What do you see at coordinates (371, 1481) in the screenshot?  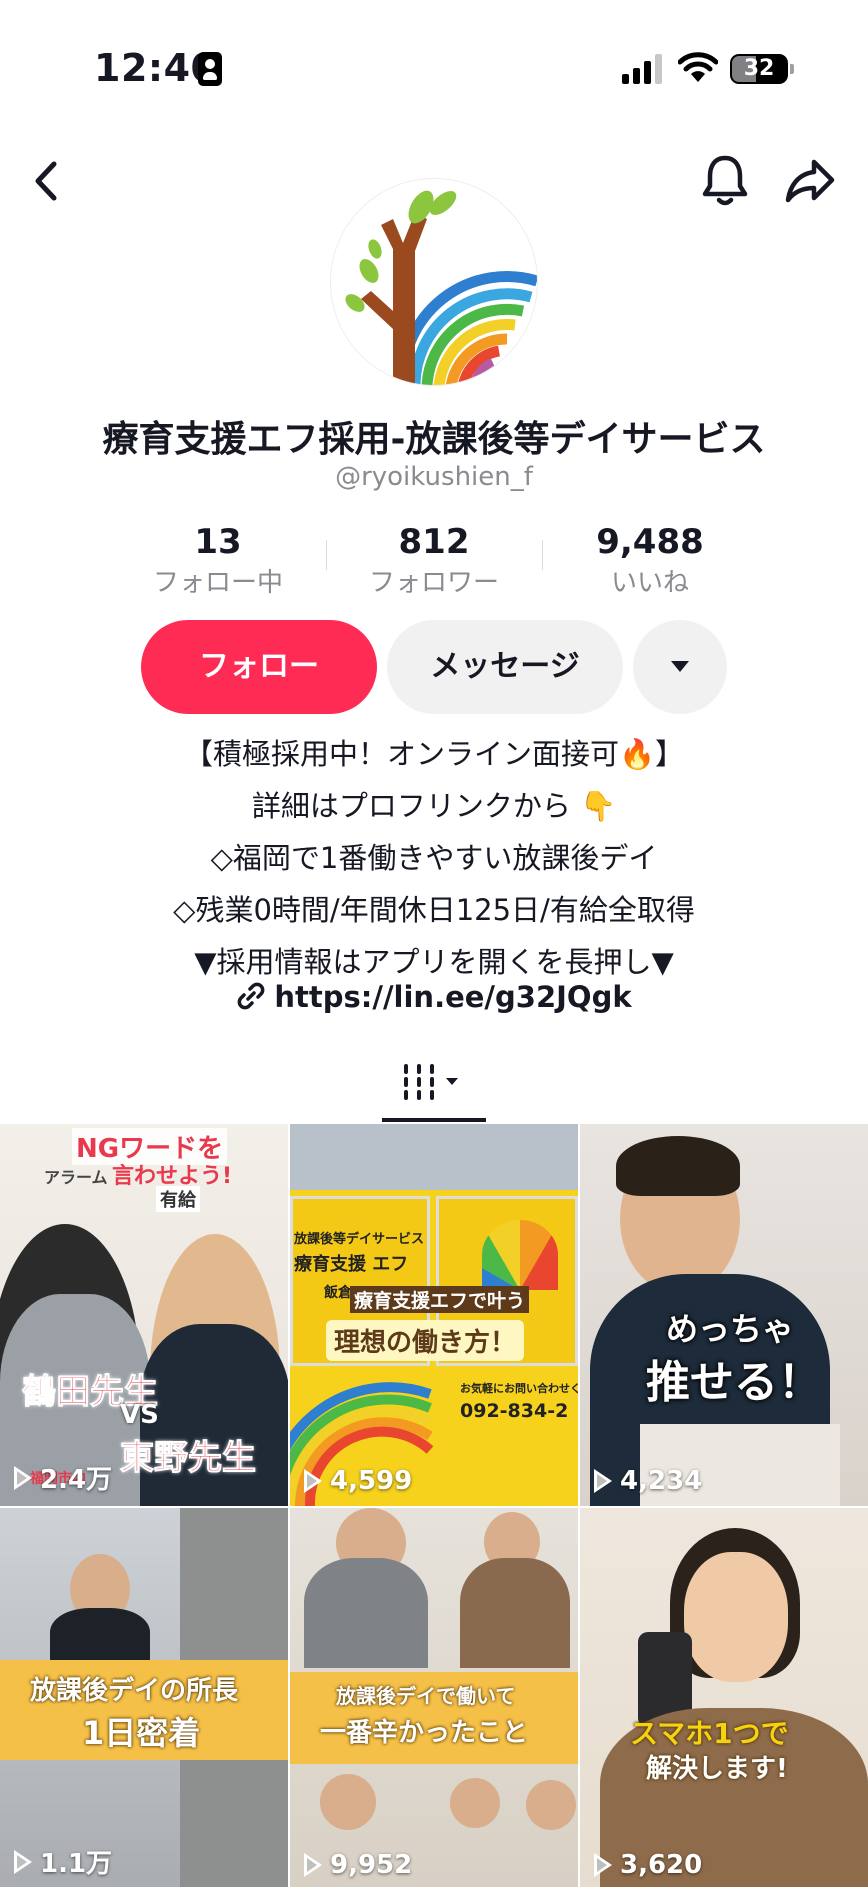 I see `view-count-text: 4,599` at bounding box center [371, 1481].